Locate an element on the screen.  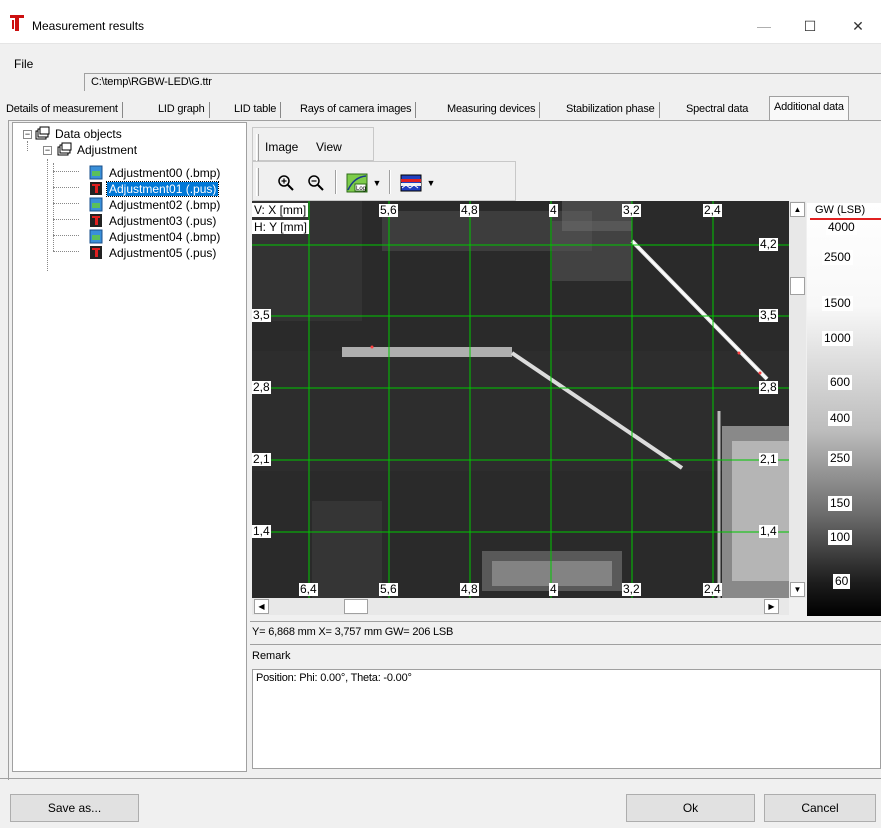
tree-node-data-objects: Data objects is located at coordinates (88, 134).